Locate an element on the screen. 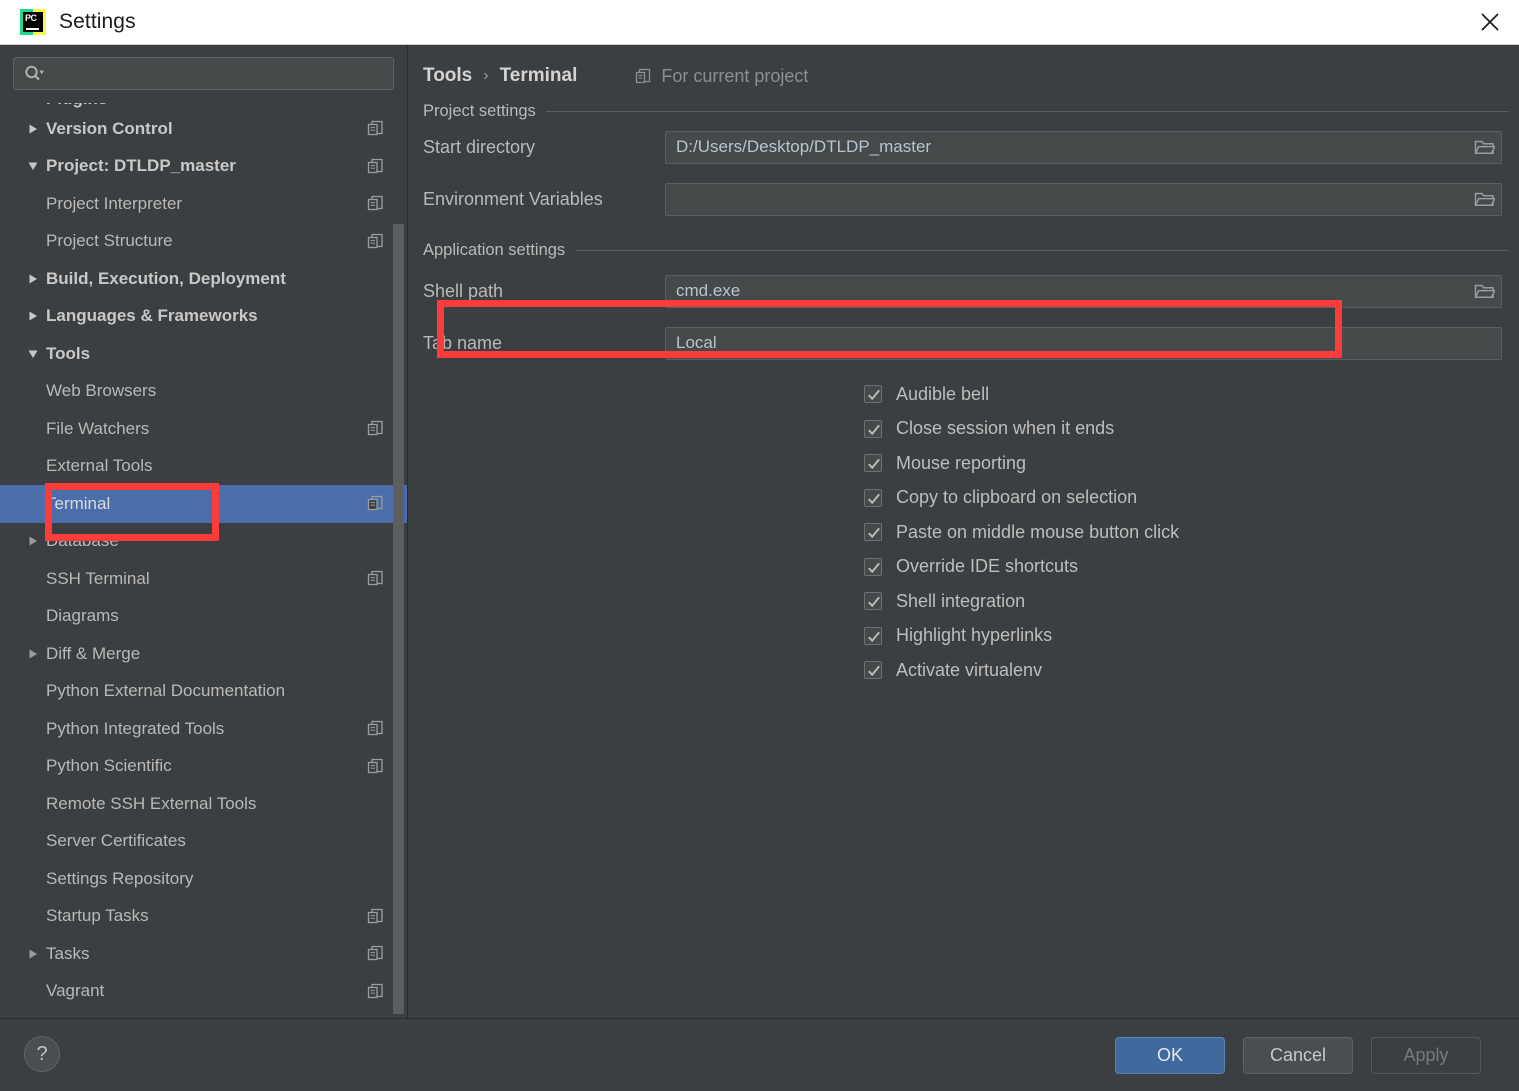  sidebar-item-vagrant: Vagrant is located at coordinates (203, 992).